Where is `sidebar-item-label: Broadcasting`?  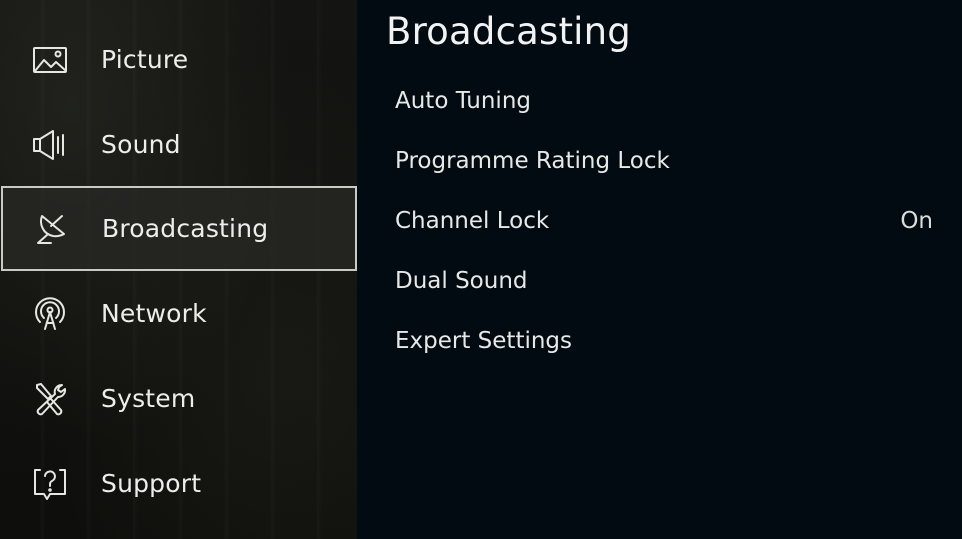 sidebar-item-label: Broadcasting is located at coordinates (185, 228).